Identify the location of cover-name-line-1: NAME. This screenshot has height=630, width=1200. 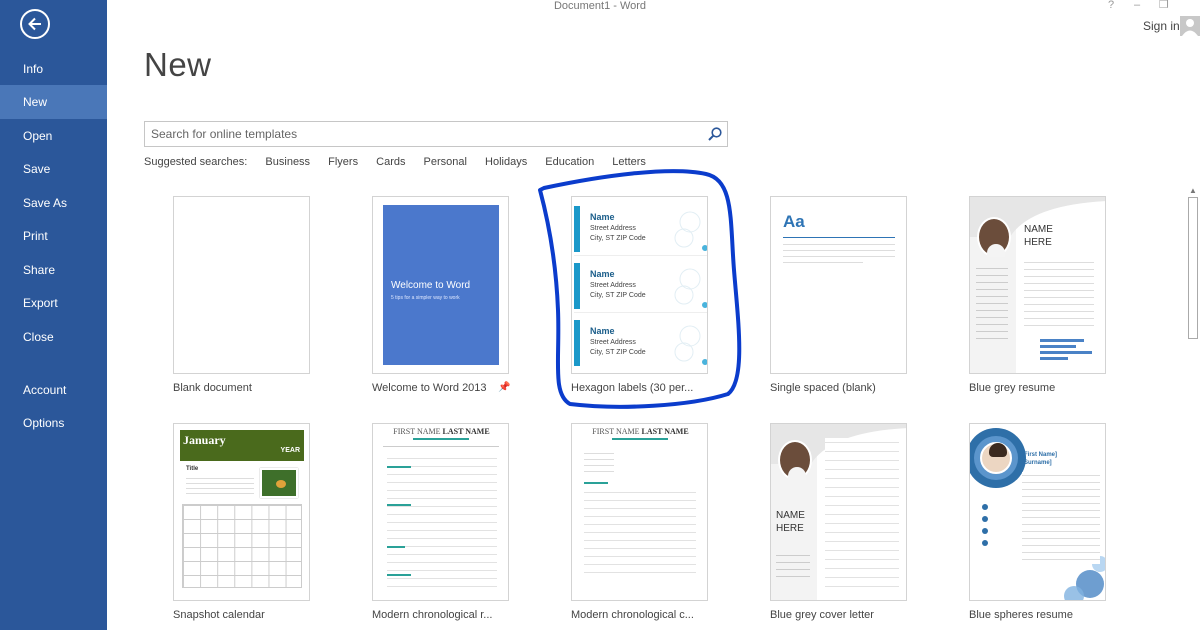
(790, 515).